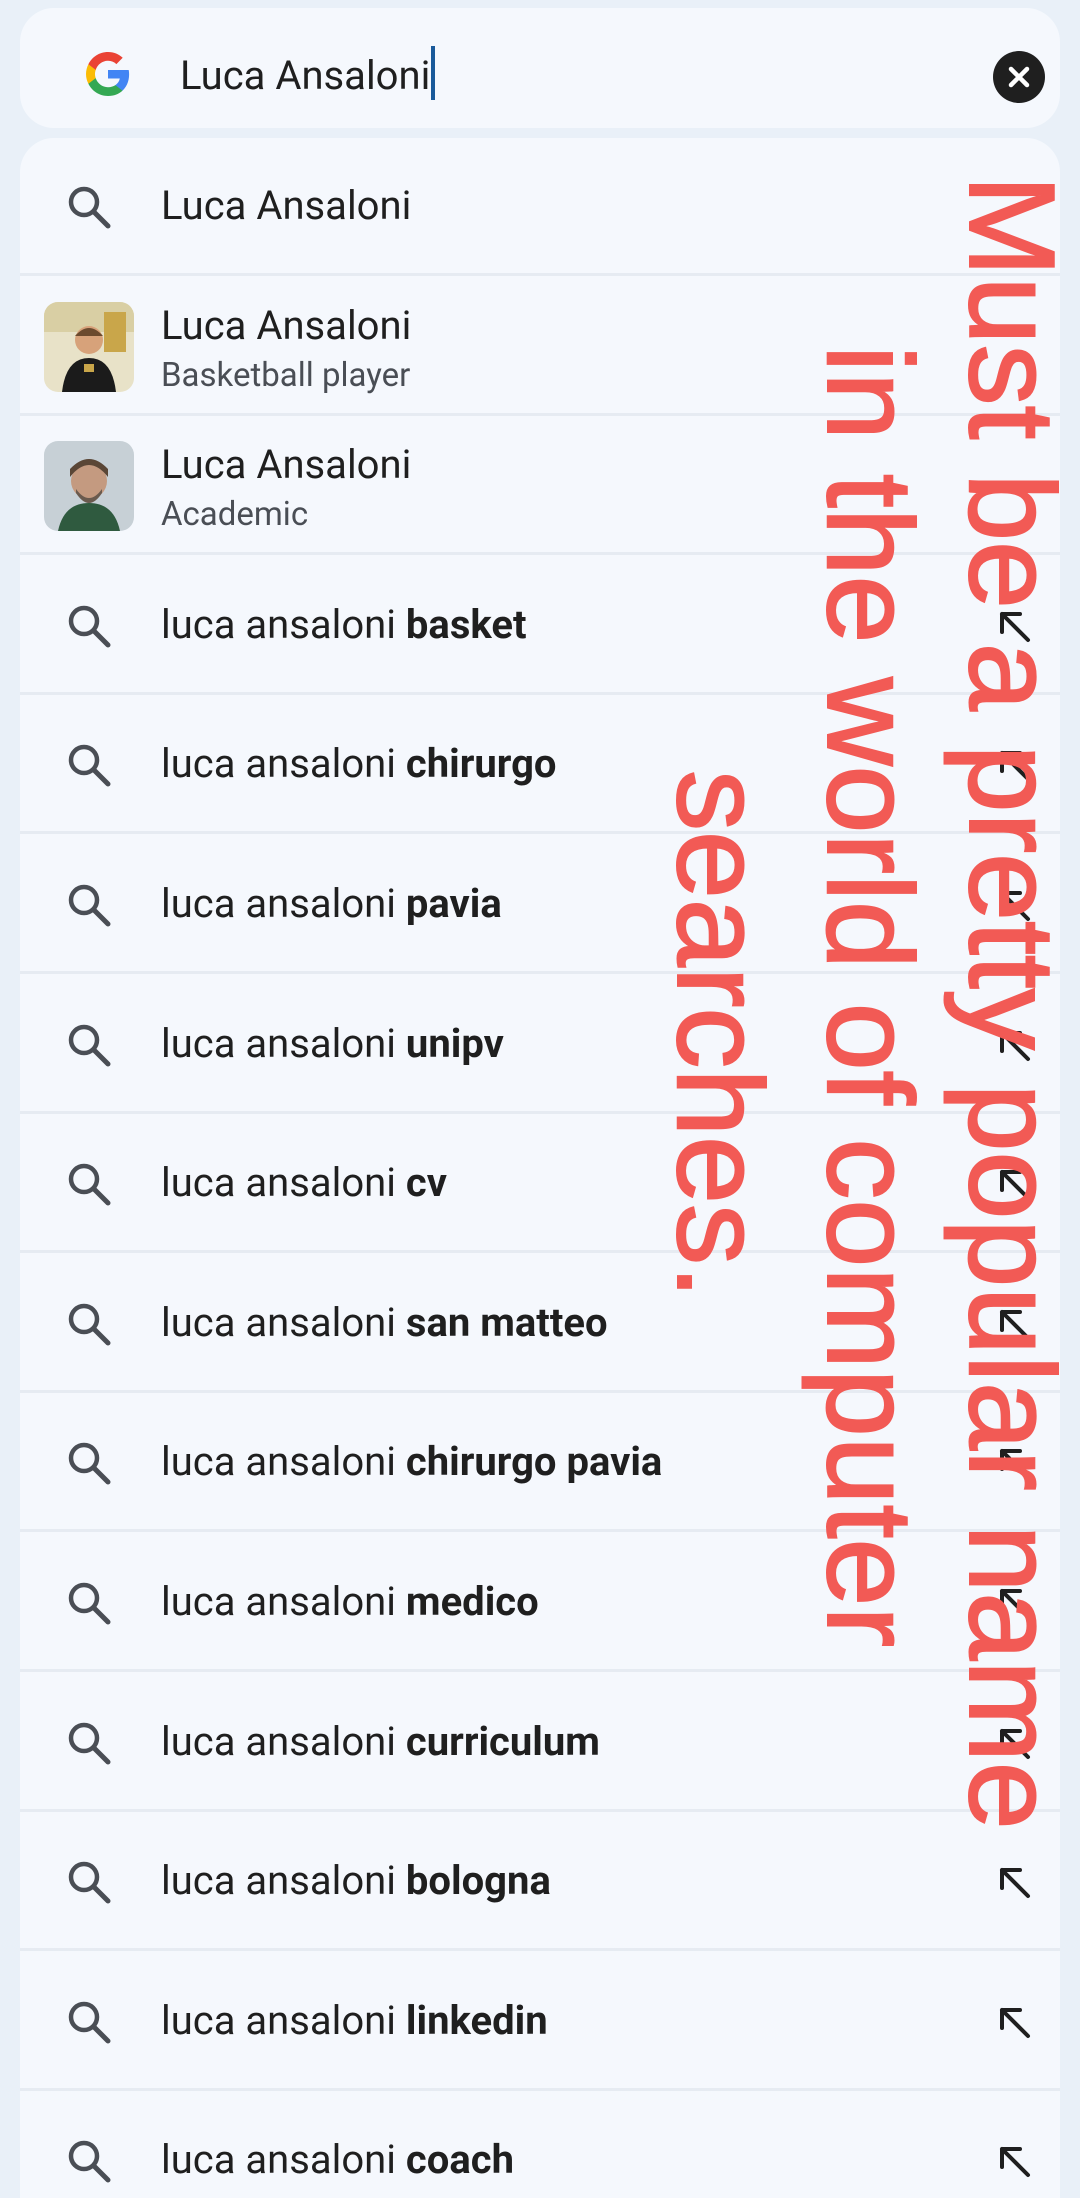 The height and width of the screenshot is (2198, 1080). I want to click on suggestion-row: luca ansaloni cv, so click(540, 1184).